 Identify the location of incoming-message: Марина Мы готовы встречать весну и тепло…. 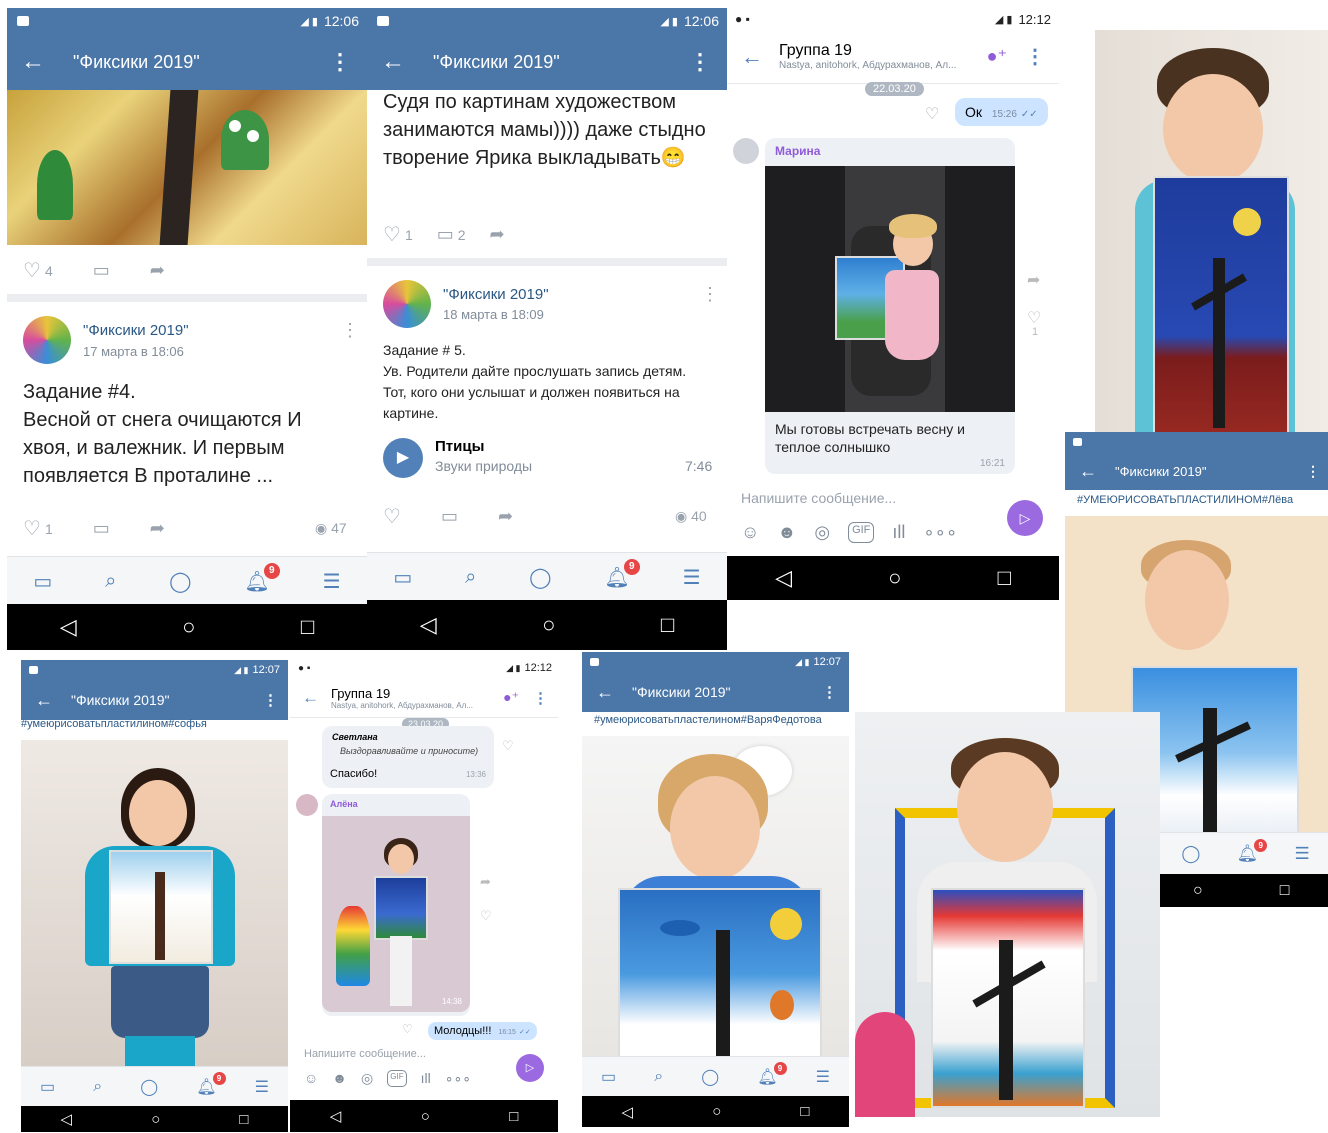
(890, 306).